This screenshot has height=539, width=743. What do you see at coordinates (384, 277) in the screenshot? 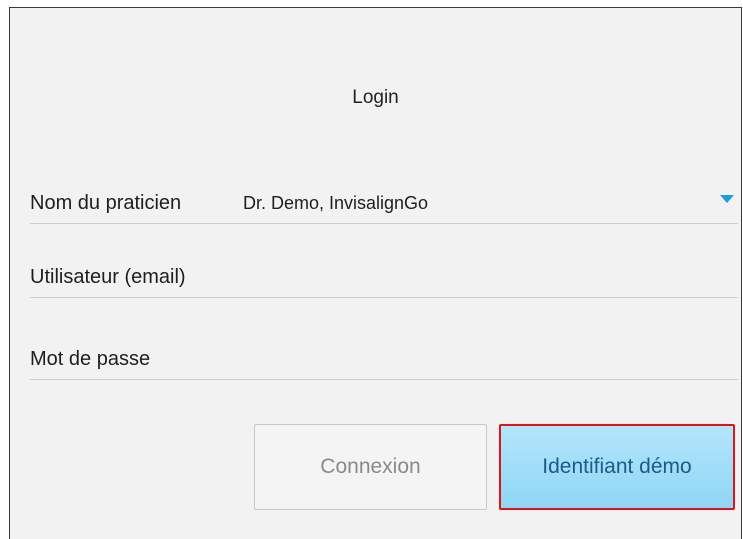
I see `email-field: Utilisateur (email)` at bounding box center [384, 277].